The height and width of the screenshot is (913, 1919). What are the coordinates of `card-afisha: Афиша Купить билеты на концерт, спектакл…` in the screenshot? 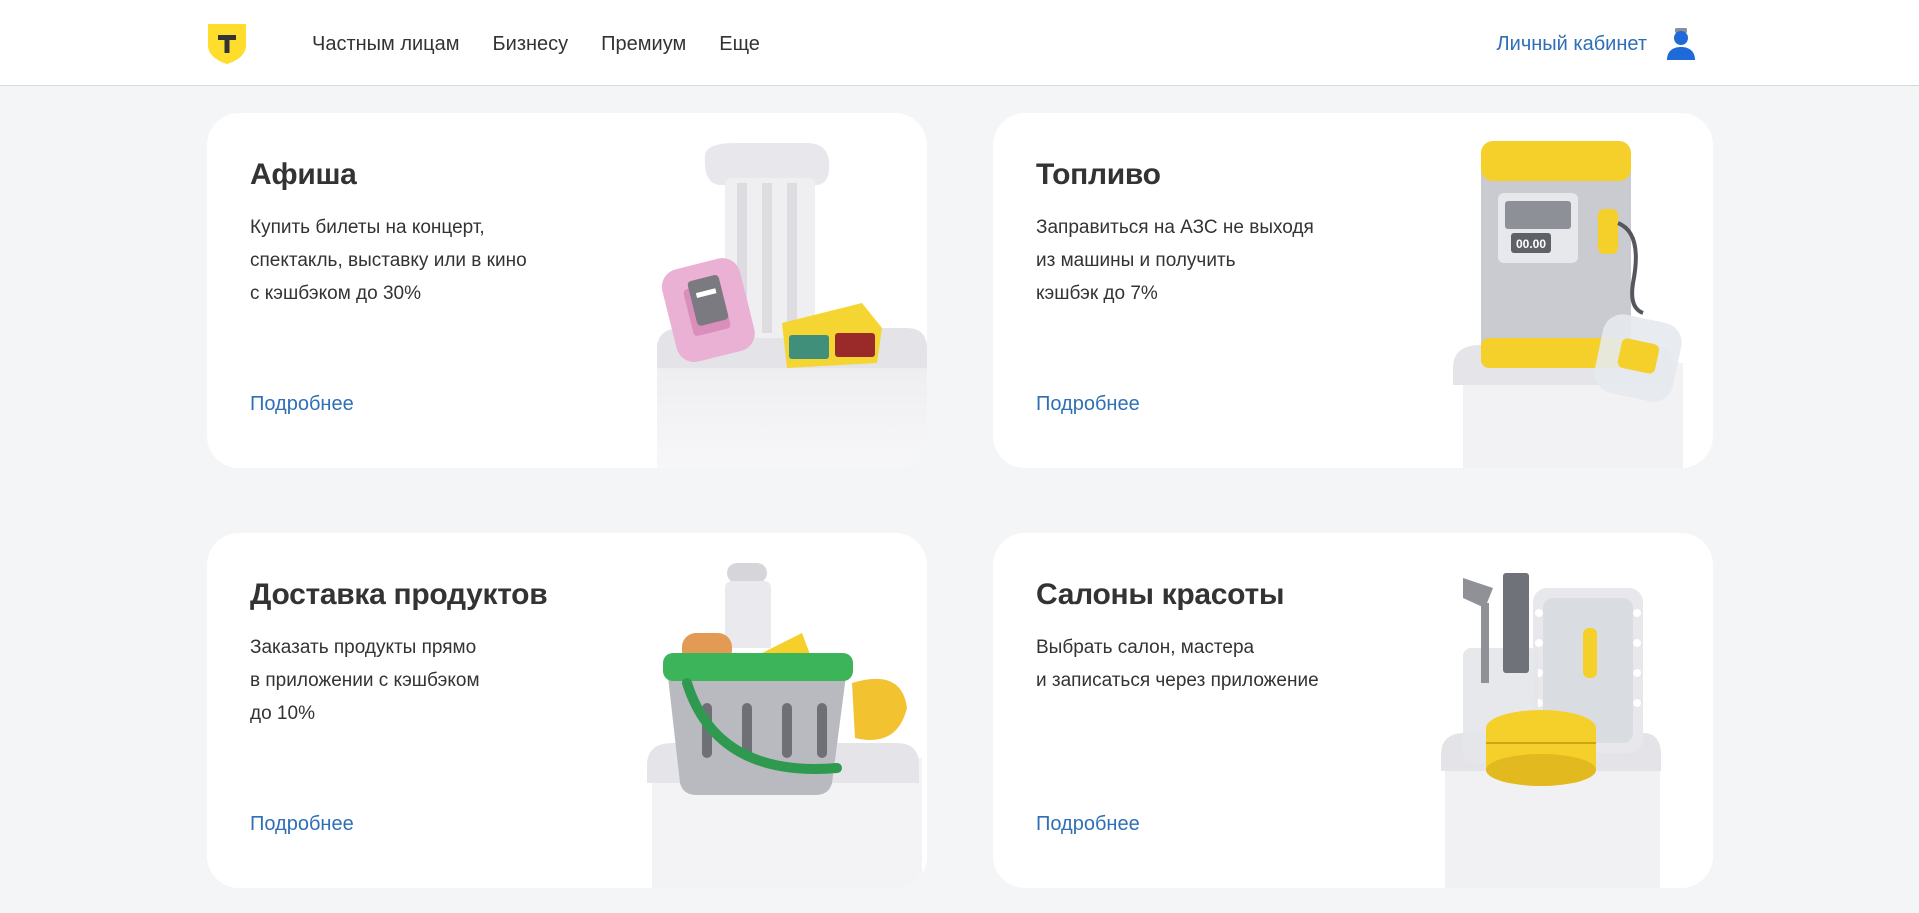 It's located at (567, 290).